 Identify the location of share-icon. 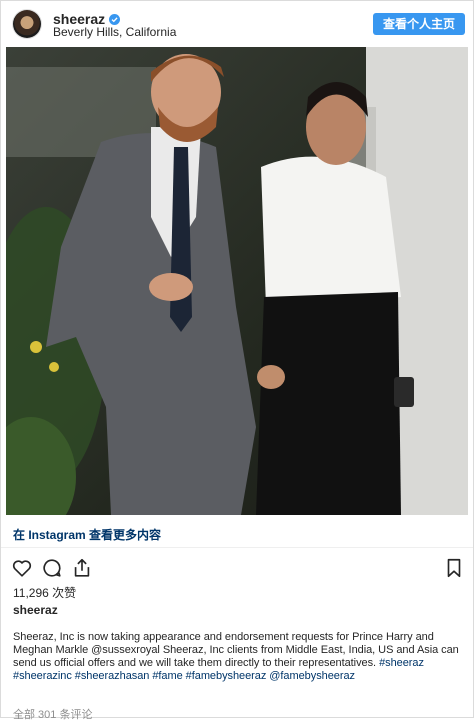
(82, 568).